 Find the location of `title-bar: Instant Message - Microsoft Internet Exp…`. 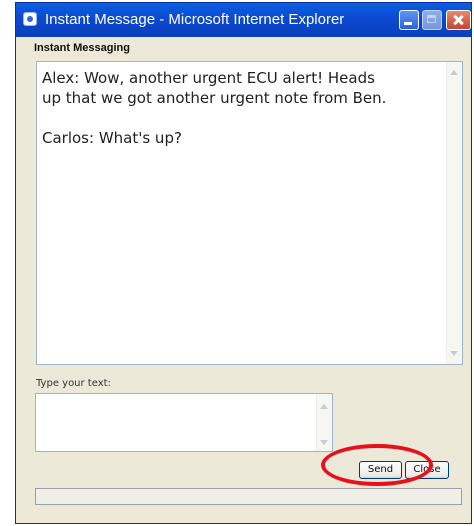

title-bar: Instant Message - Microsoft Internet Exp… is located at coordinates (243, 20).